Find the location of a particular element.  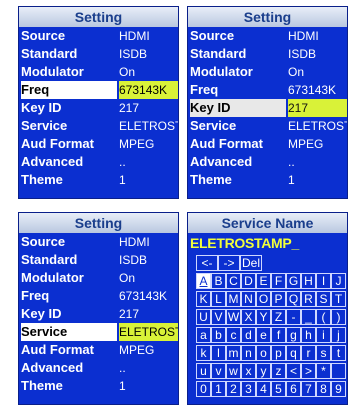

key: q is located at coordinates (293, 353).